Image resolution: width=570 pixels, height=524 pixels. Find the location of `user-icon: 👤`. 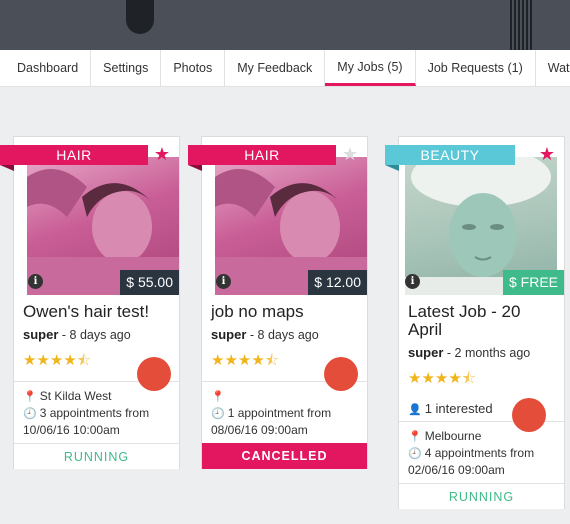

user-icon: 👤 is located at coordinates (415, 410).